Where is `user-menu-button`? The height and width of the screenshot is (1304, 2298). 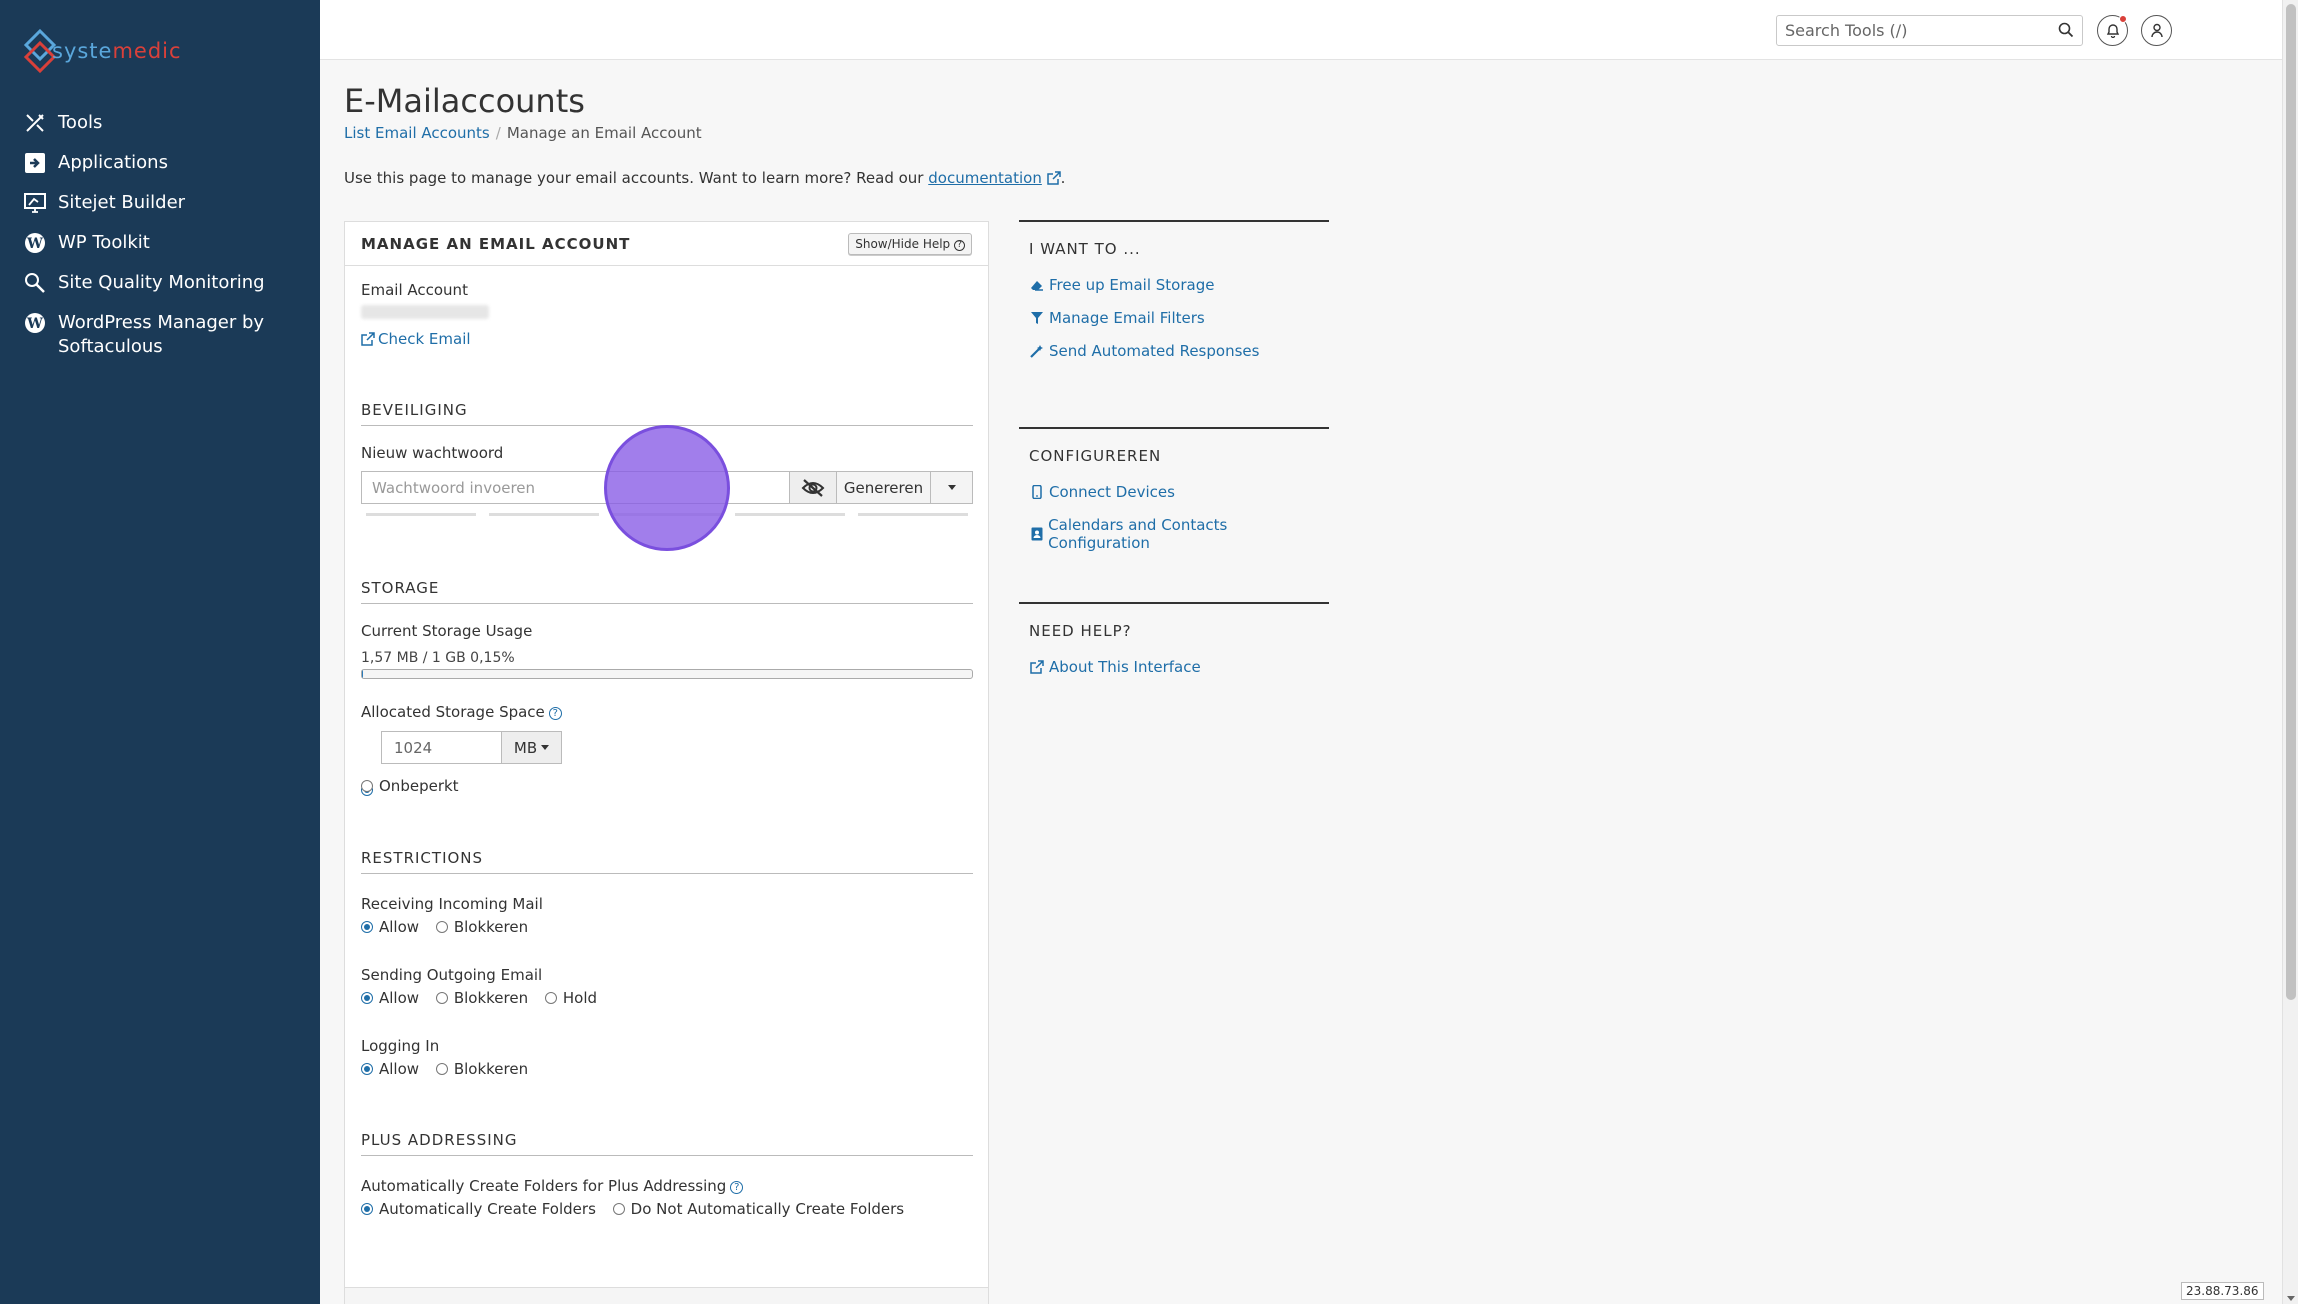
user-menu-button is located at coordinates (2156, 30).